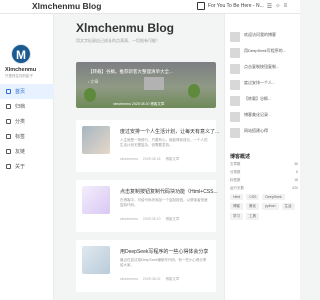  Describe the element at coordinates (256, 130) in the screenshot. I see `recent-post-title: 网站搭建心得` at that location.